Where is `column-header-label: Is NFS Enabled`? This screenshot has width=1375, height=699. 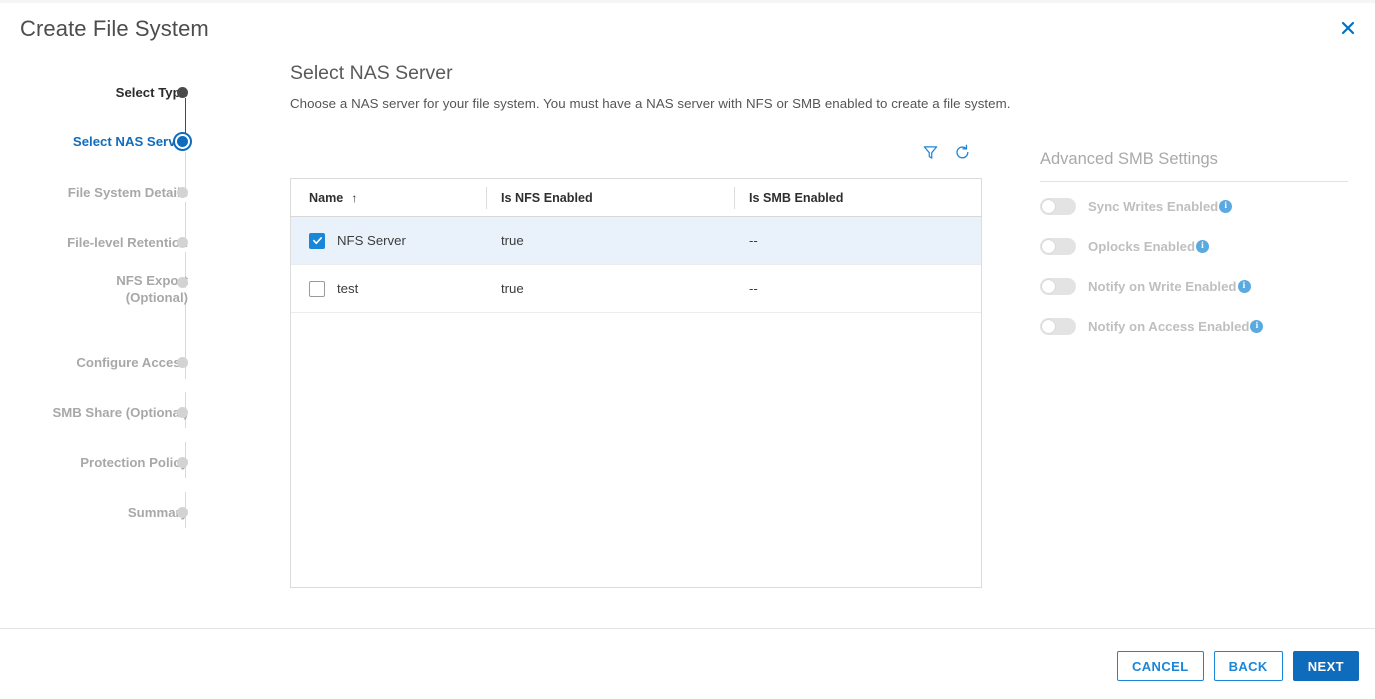
column-header-label: Is NFS Enabled is located at coordinates (547, 198).